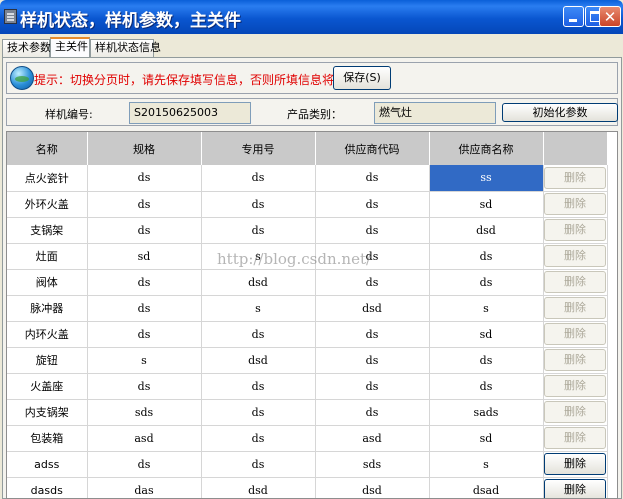  What do you see at coordinates (560, 112) in the screenshot?
I see `init-params-button: 初始化参数` at bounding box center [560, 112].